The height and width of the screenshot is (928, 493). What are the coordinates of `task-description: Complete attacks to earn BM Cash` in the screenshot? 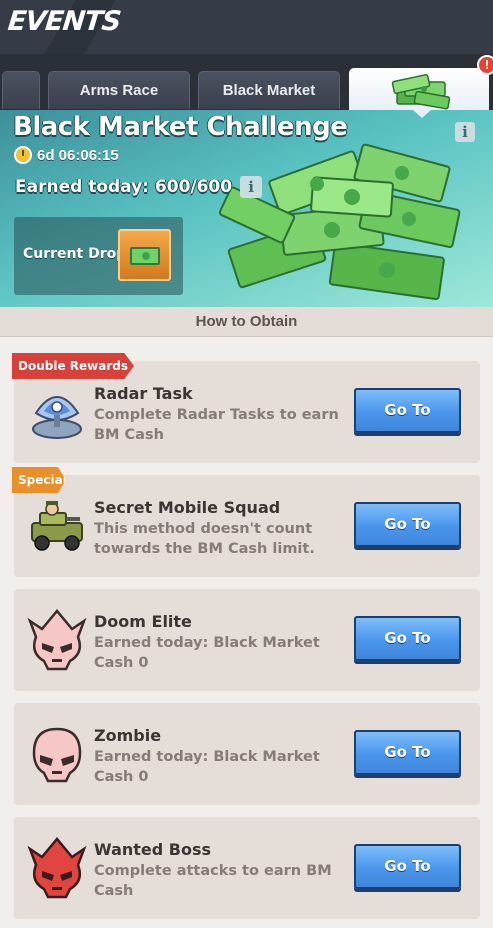 It's located at (213, 881).